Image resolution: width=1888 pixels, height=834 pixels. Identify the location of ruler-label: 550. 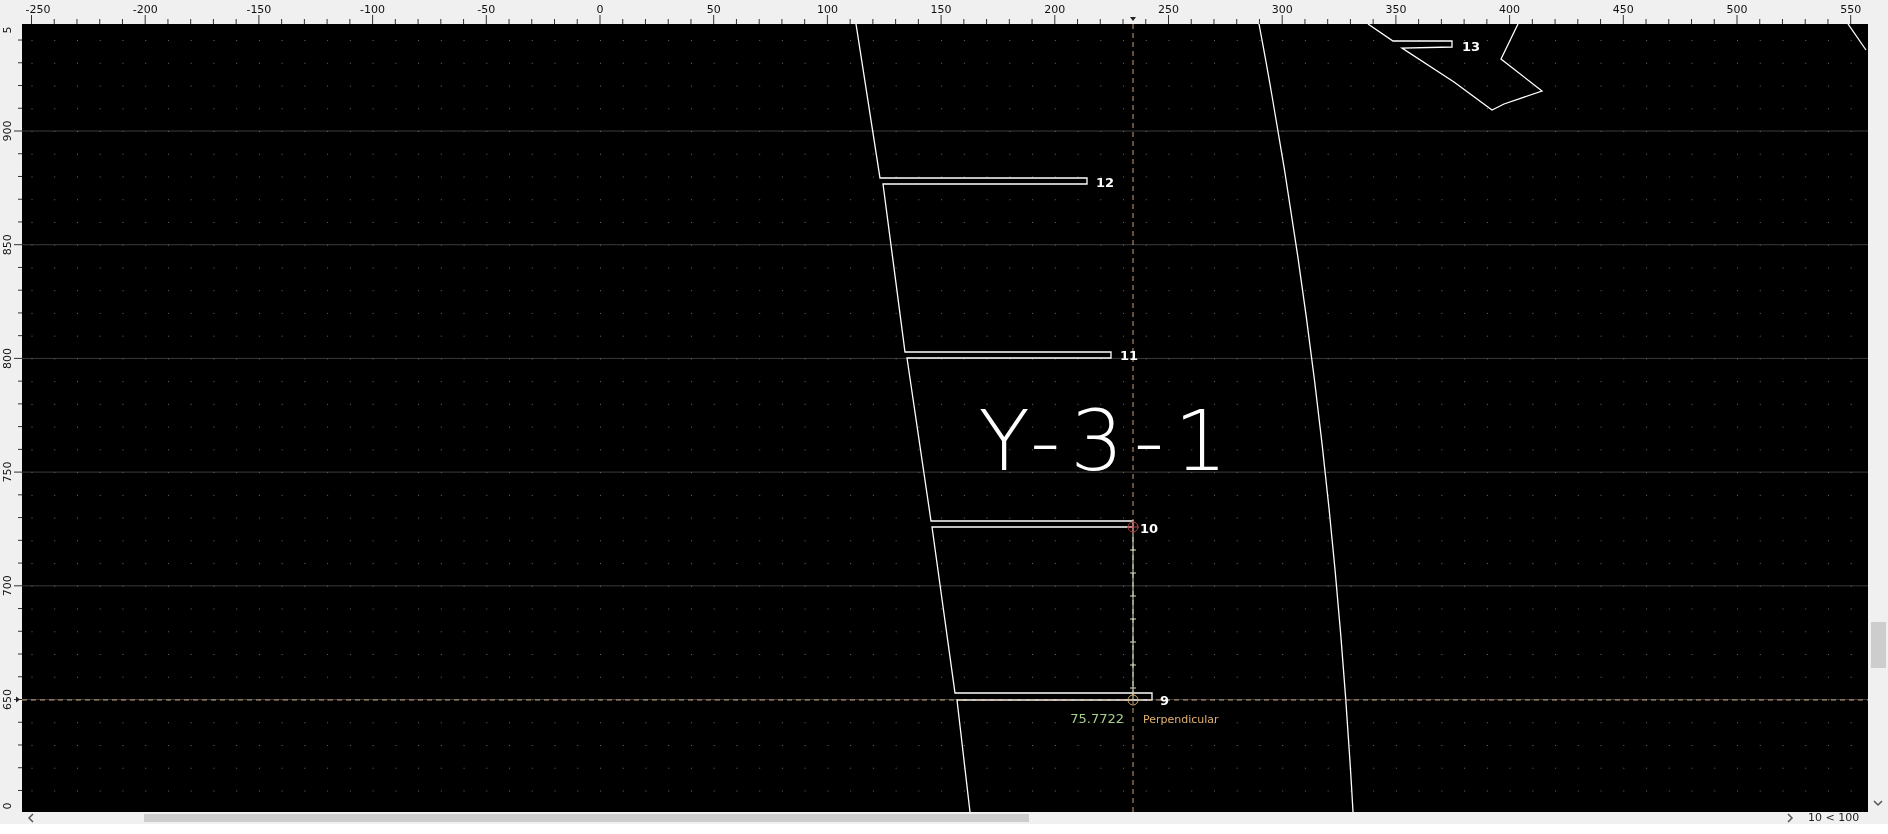
(1851, 9).